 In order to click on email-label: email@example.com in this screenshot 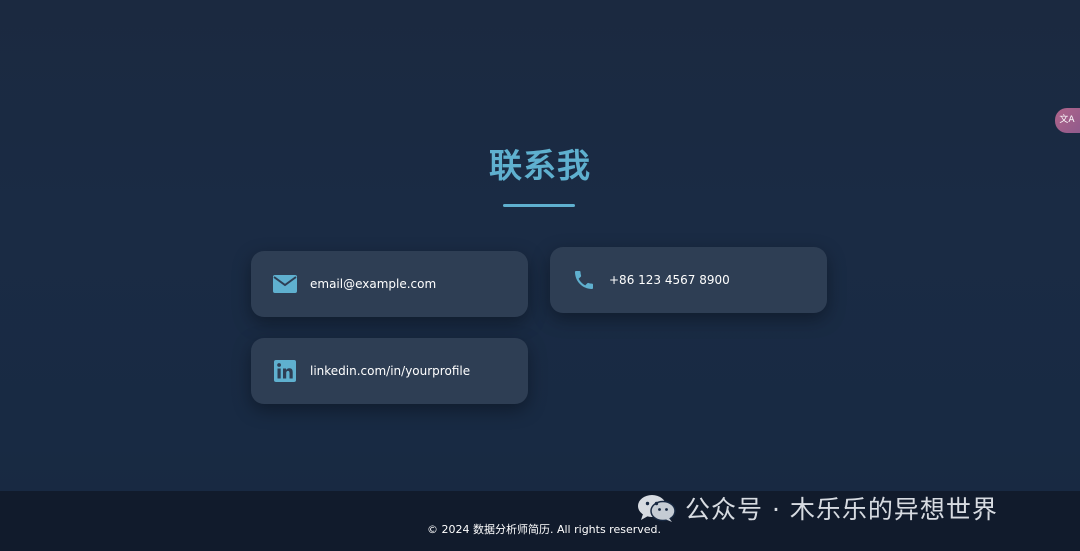, I will do `click(373, 284)`.